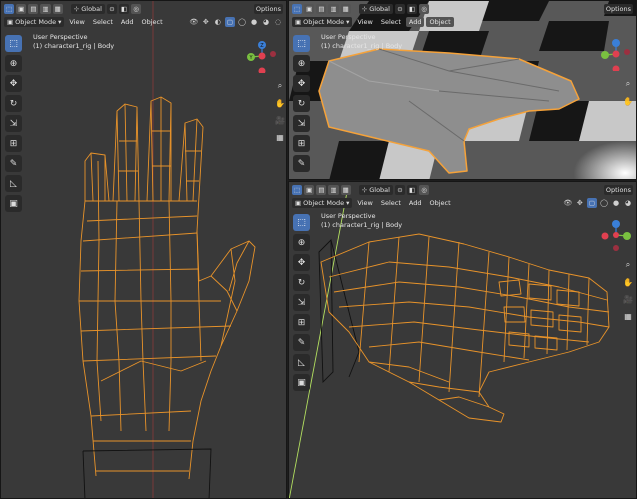 This screenshot has width=637, height=499. Describe the element at coordinates (262, 56) in the screenshot. I see `navigation-gizmo: Z Y` at that location.